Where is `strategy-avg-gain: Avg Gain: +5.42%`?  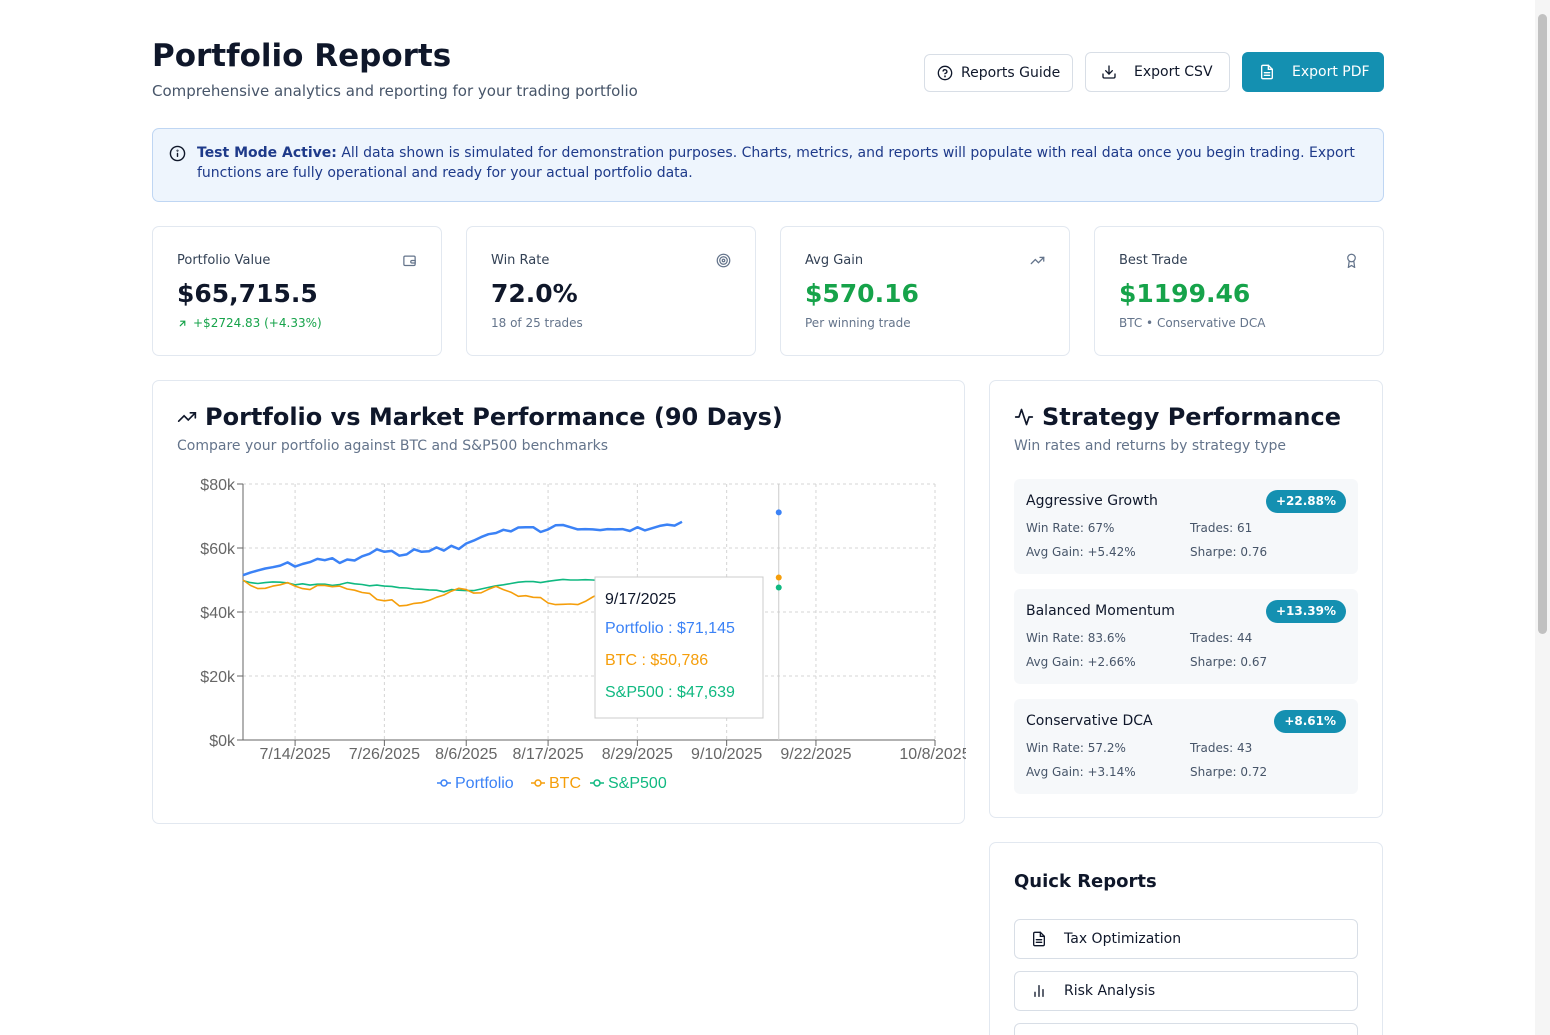
strategy-avg-gain: Avg Gain: +5.42% is located at coordinates (1081, 552).